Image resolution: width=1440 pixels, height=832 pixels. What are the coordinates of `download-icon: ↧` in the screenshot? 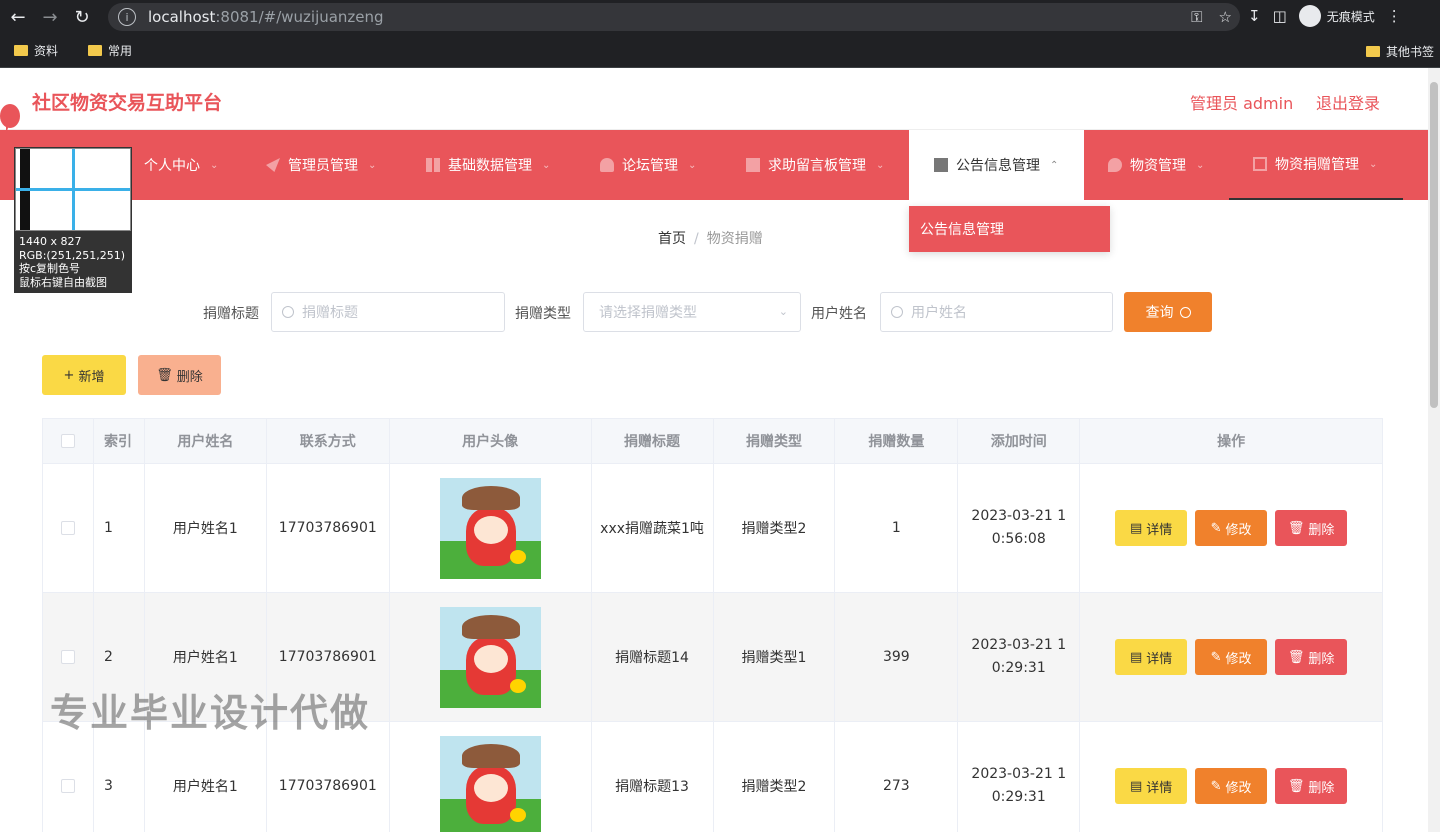 It's located at (1254, 16).